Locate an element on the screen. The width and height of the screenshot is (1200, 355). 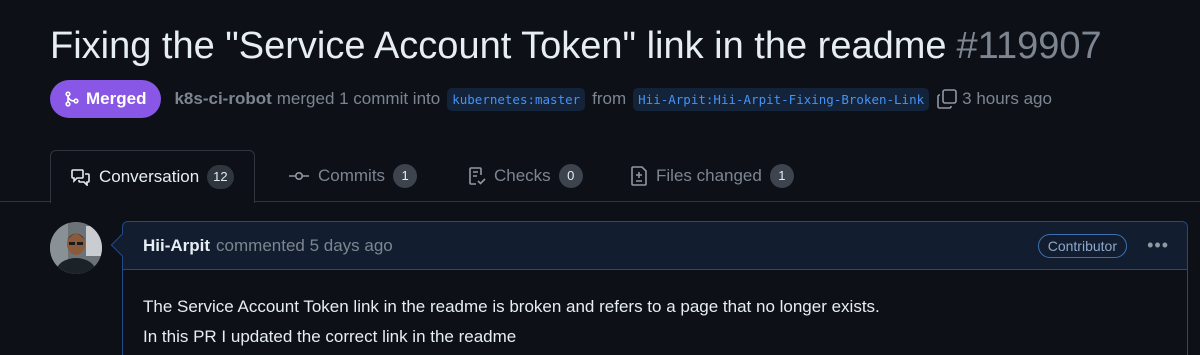
tab-counter: 12 is located at coordinates (220, 177).